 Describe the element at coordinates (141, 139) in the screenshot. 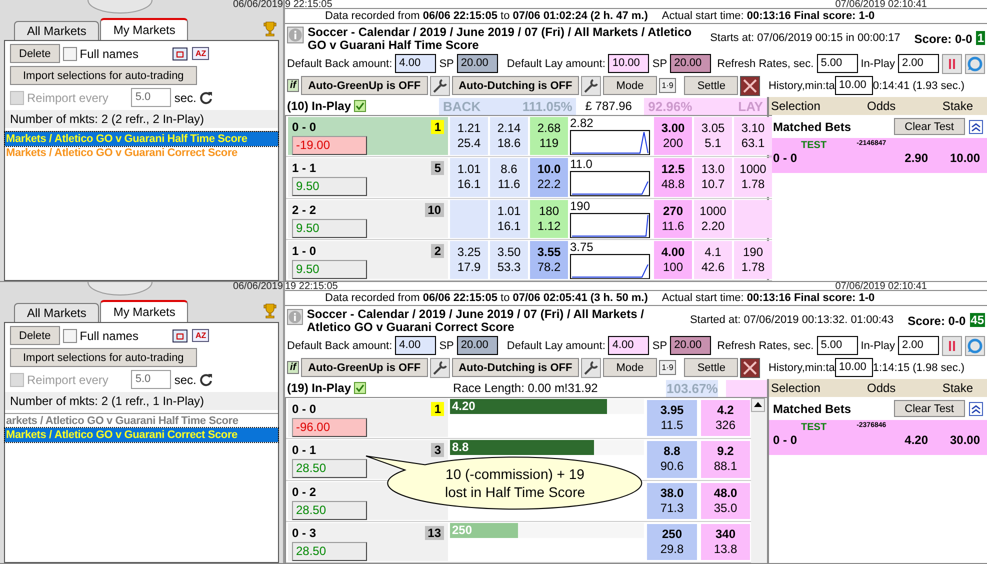

I see `market-item: Markets / Atletico GO v Guarani Half Time Score` at that location.